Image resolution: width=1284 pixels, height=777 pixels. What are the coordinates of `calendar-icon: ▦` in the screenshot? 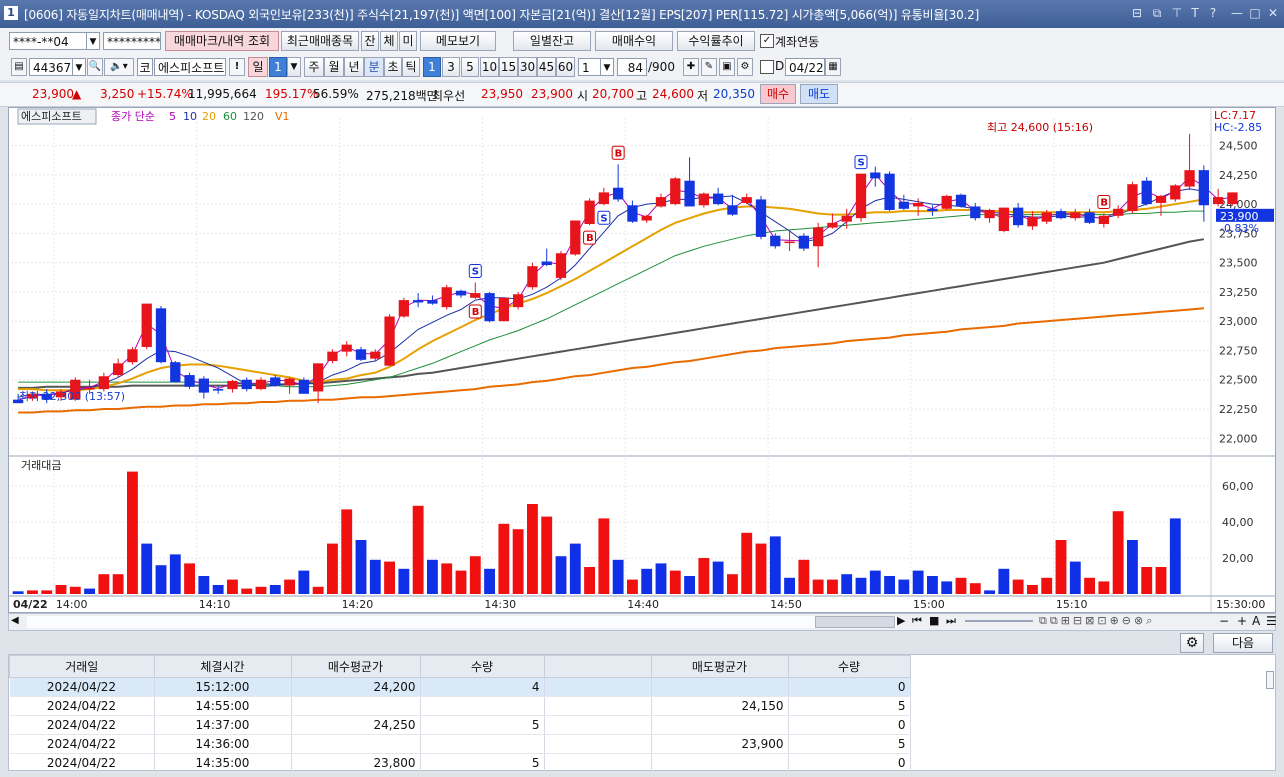 It's located at (833, 67).